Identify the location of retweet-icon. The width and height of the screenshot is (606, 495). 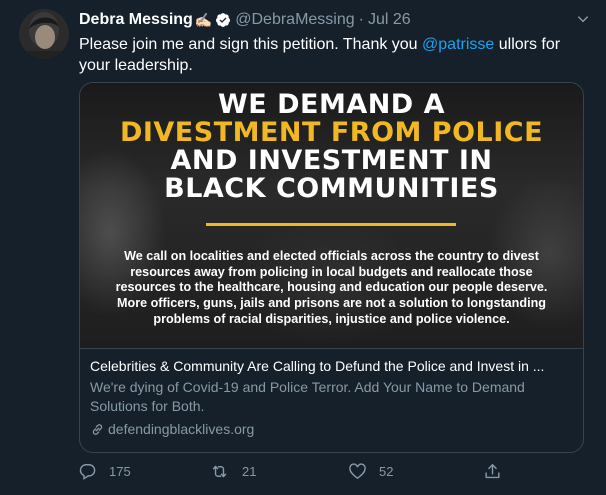
(219, 471).